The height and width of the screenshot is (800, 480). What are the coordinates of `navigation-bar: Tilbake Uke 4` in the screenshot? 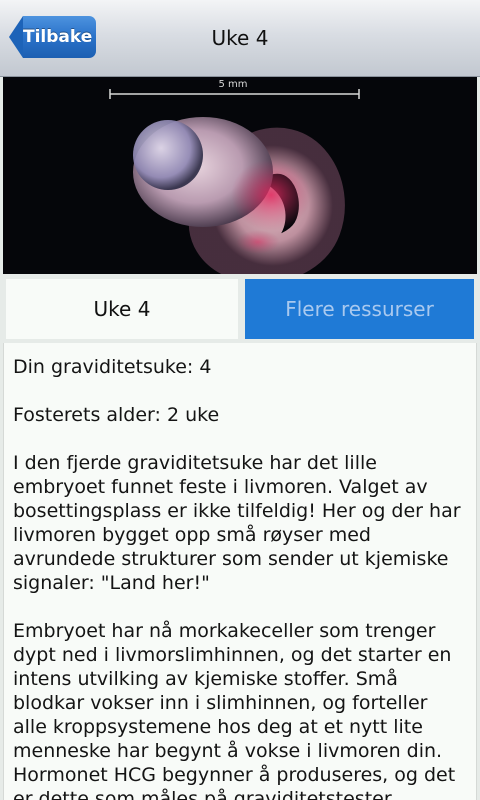 It's located at (240, 38).